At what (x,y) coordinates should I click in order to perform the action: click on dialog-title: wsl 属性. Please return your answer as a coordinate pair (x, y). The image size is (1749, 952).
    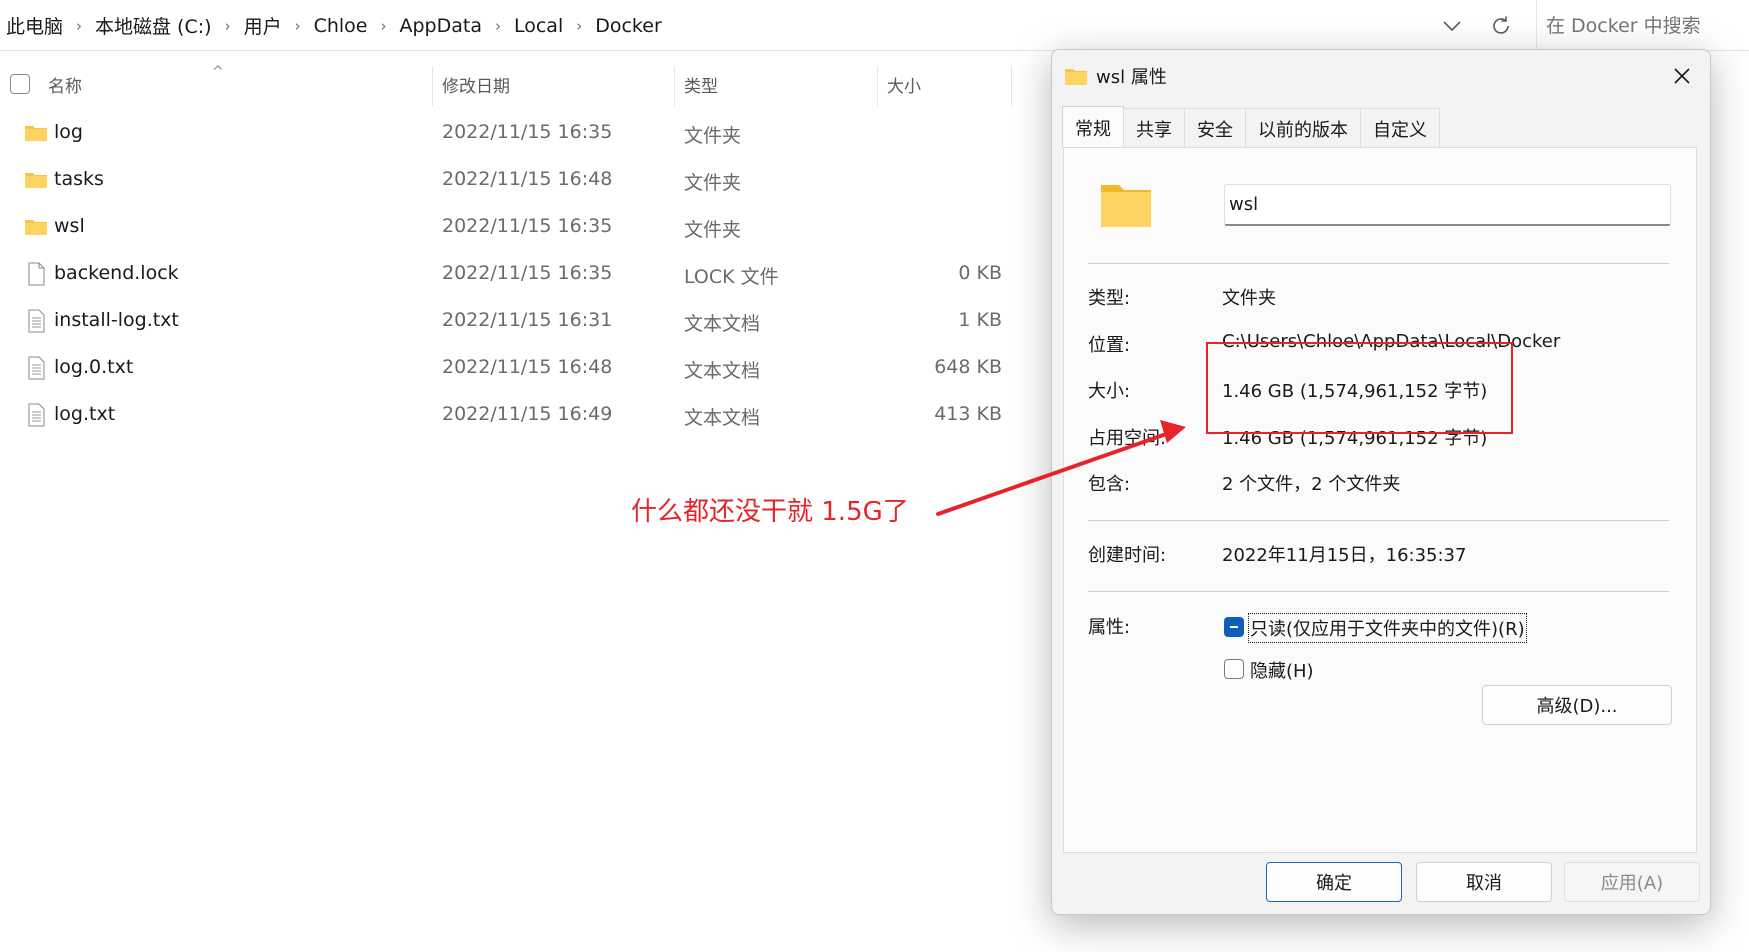
    Looking at the image, I should click on (1131, 77).